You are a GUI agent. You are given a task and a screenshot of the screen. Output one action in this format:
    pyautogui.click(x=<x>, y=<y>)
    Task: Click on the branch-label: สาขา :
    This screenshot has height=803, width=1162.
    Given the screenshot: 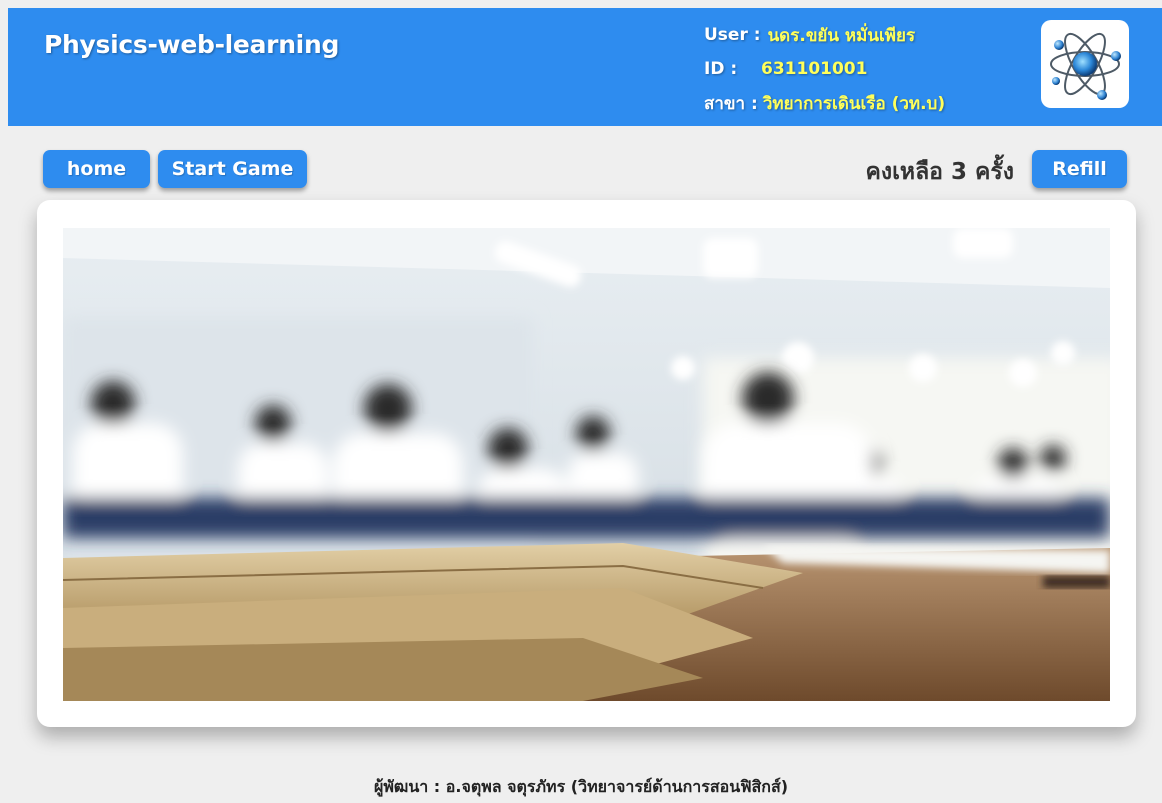 What is the action you would take?
    pyautogui.click(x=731, y=103)
    